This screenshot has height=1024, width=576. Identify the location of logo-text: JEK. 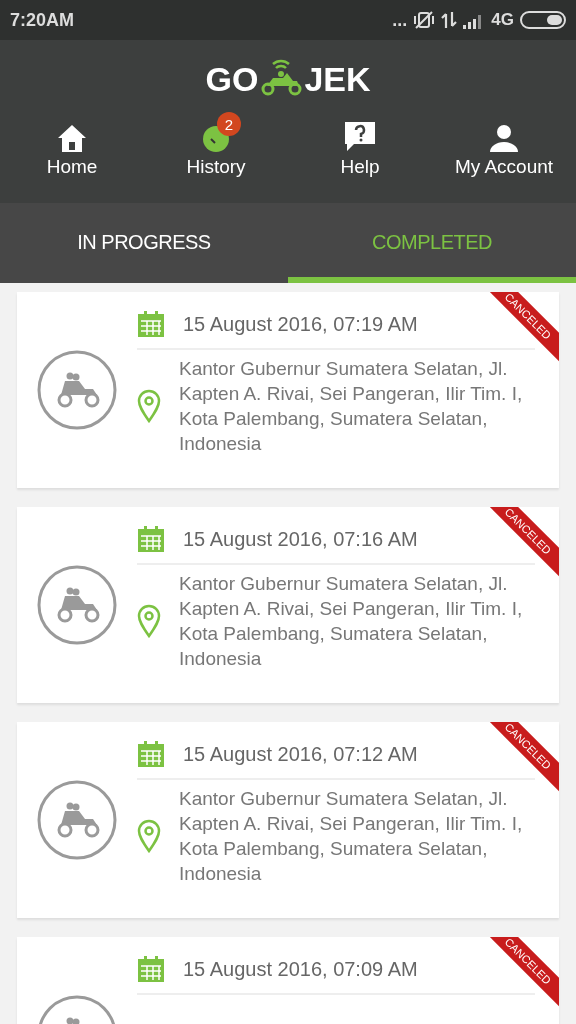
(337, 79).